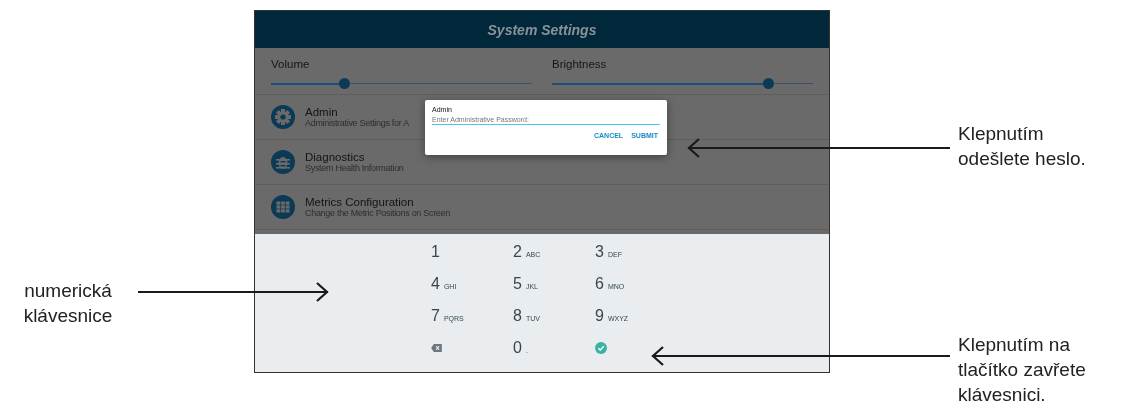 The width and height of the screenshot is (1122, 411). I want to click on callout-text: Klepnutím odešlete heslo., so click(1022, 146).